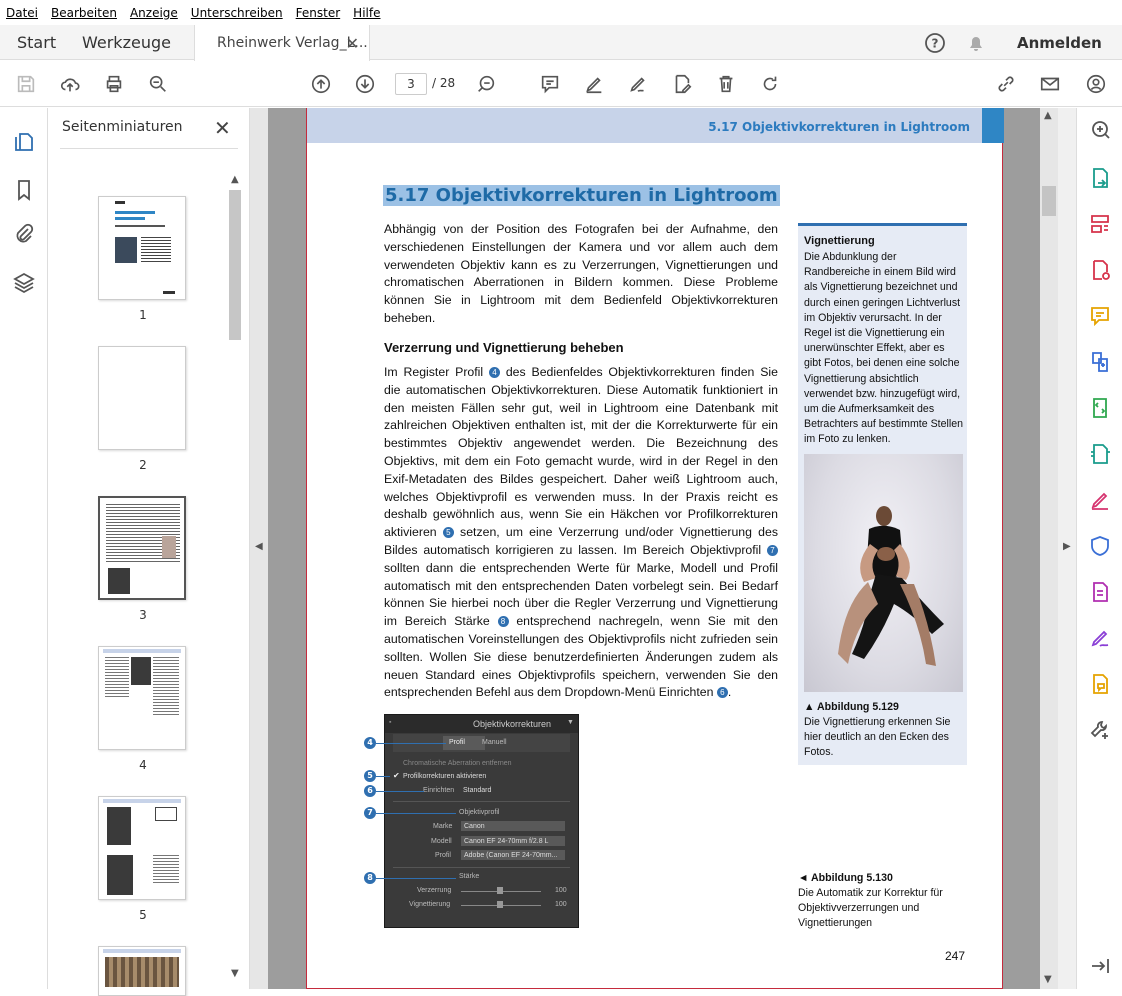 This screenshot has width=1122, height=996. What do you see at coordinates (396, 775) in the screenshot?
I see `check-icon: ✔` at bounding box center [396, 775].